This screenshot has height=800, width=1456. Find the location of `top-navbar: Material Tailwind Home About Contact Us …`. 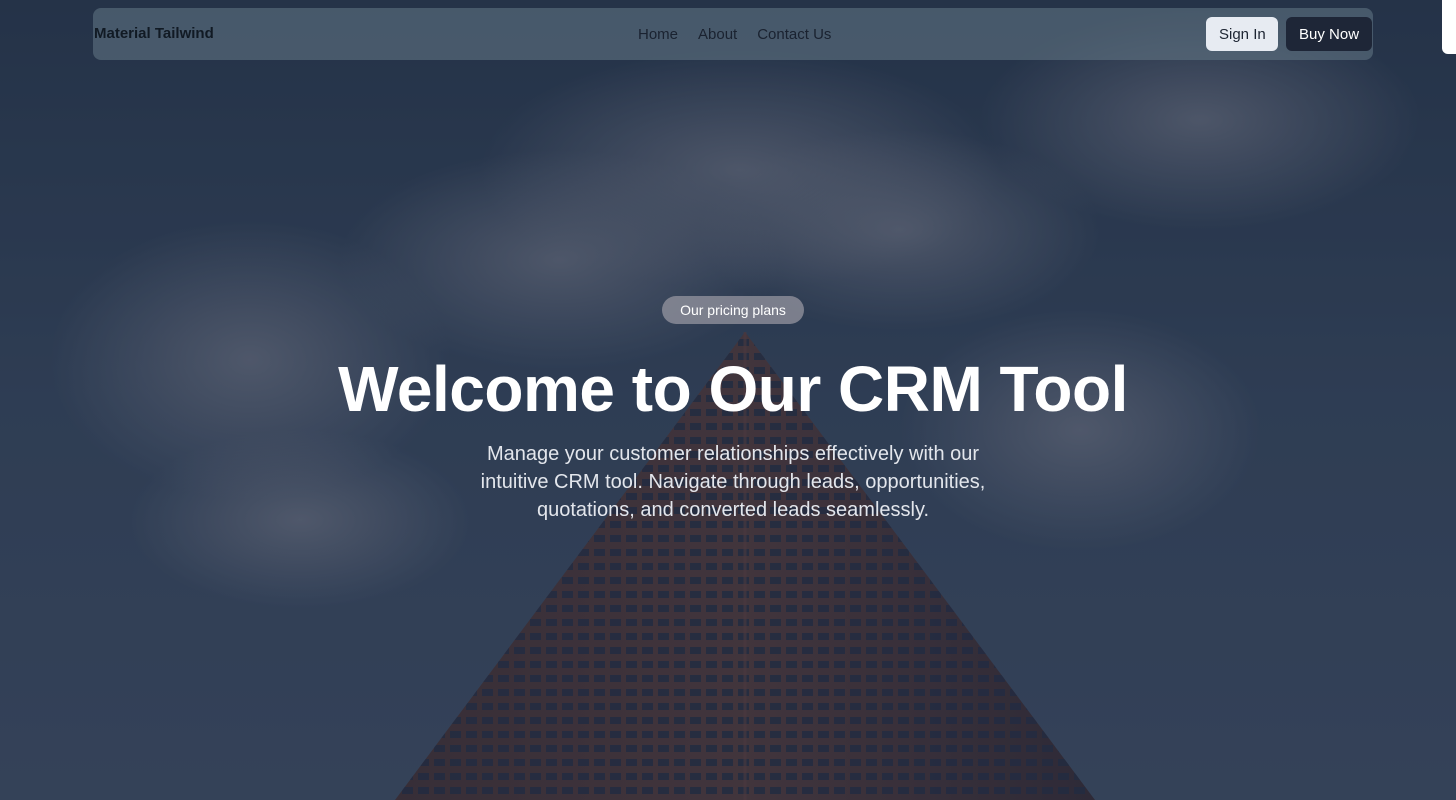

top-navbar: Material Tailwind Home About Contact Us … is located at coordinates (733, 34).